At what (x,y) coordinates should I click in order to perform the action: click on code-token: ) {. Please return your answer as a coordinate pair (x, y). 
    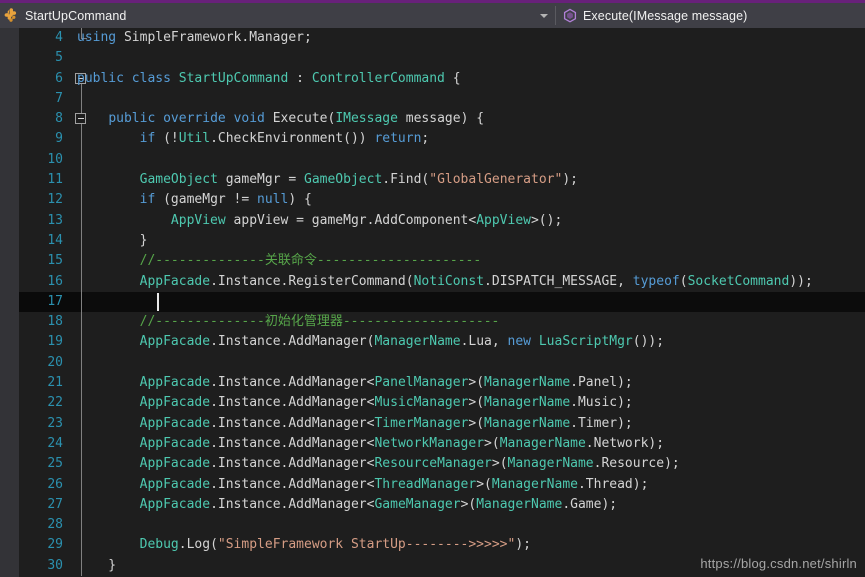
    Looking at the image, I should click on (472, 119).